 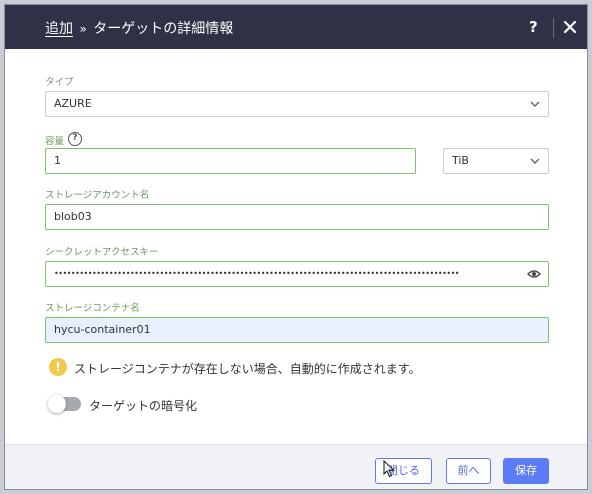 I want to click on container-name-value: hycu-container01, so click(x=102, y=329).